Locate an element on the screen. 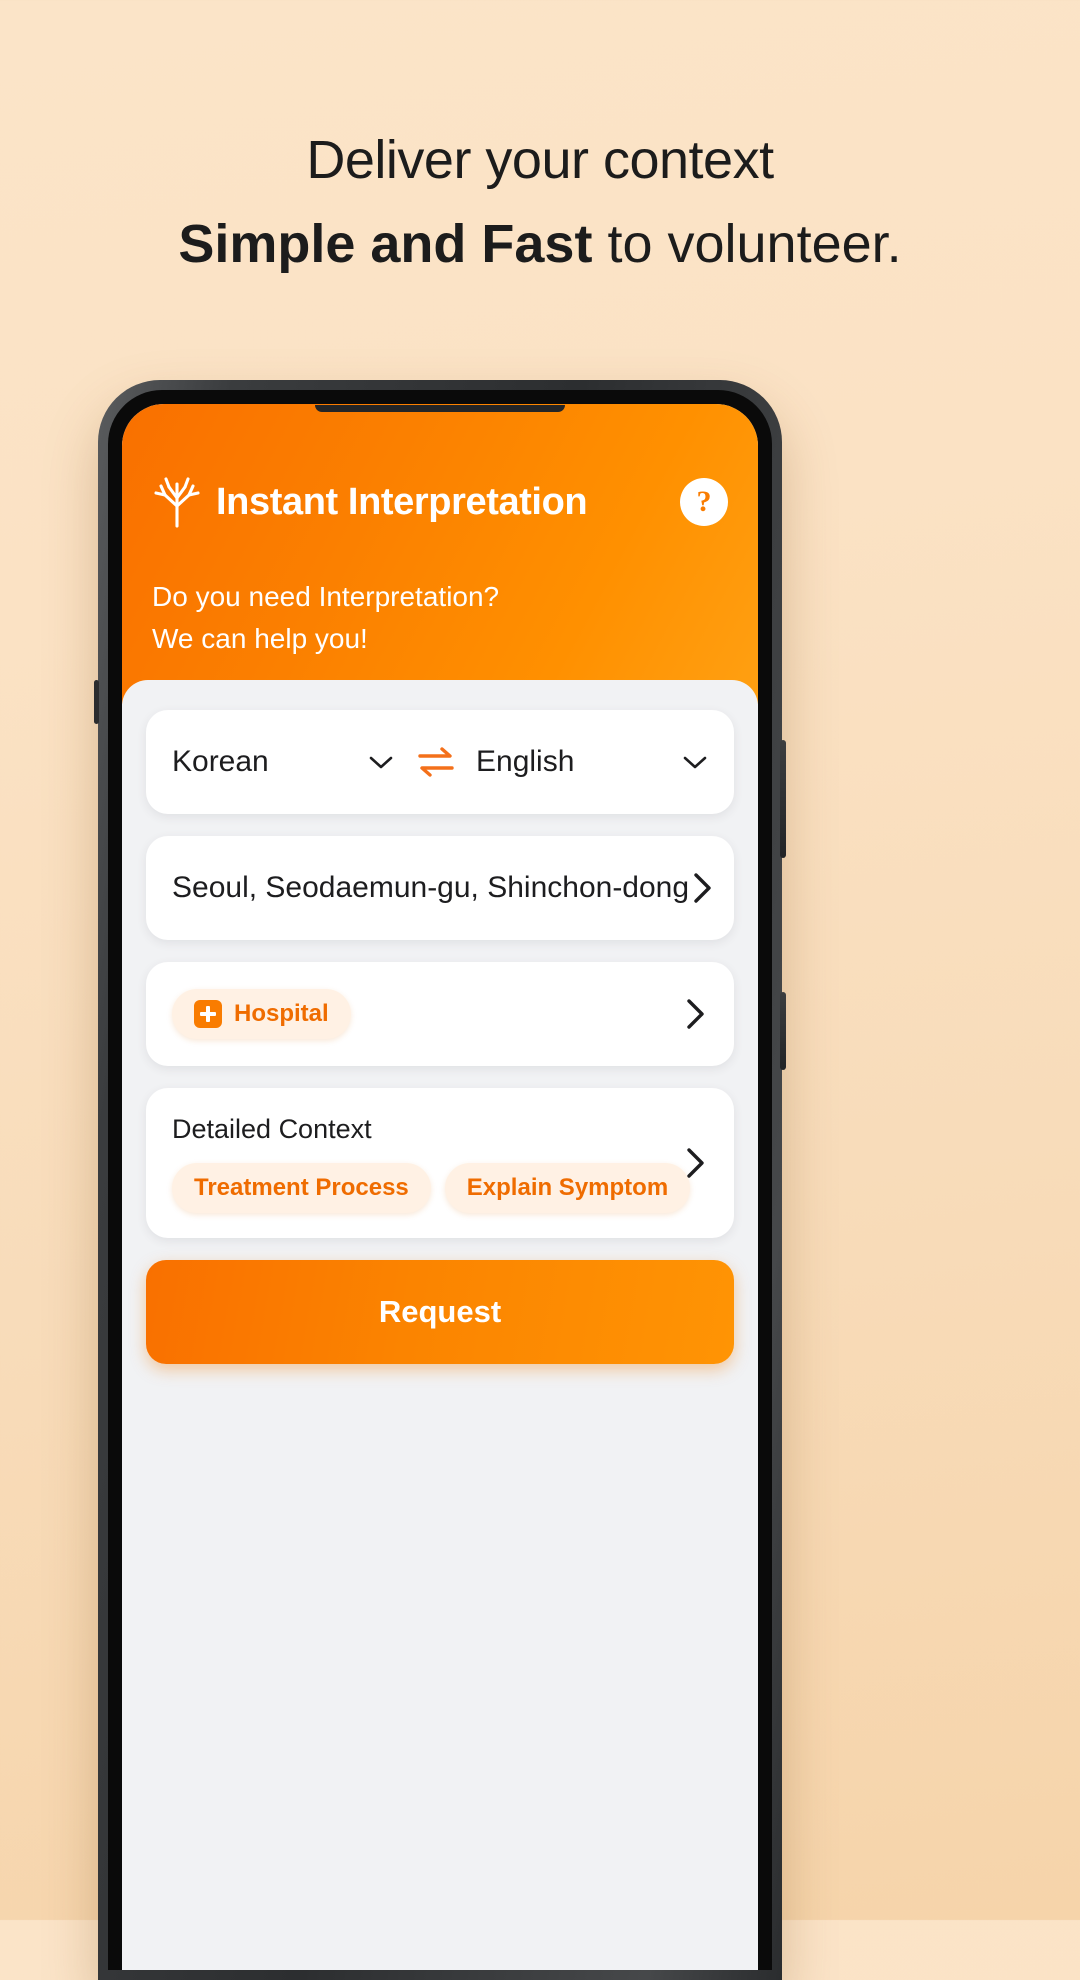 The height and width of the screenshot is (1980, 1080). source-language-select: Korean is located at coordinates (283, 762).